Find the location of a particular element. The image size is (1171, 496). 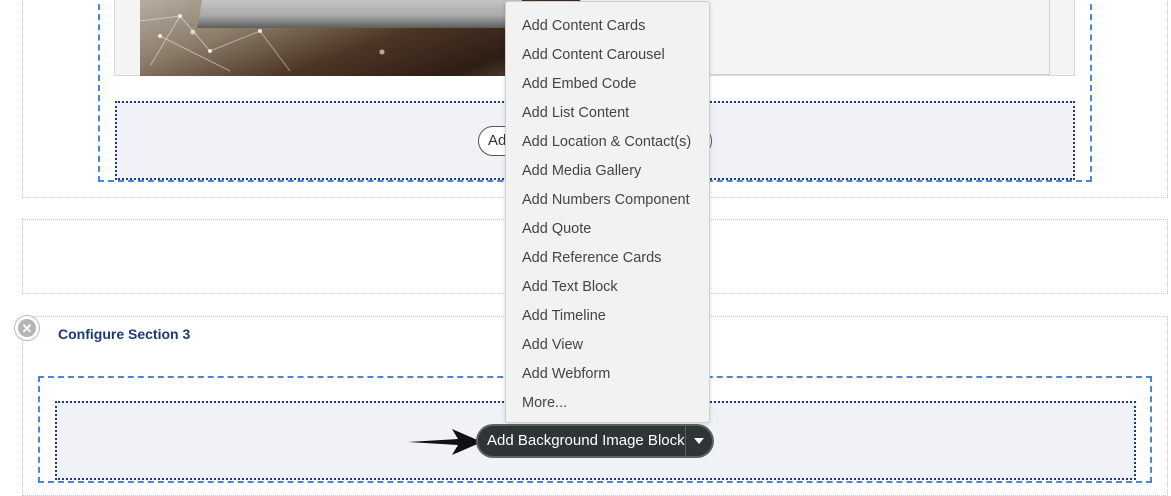

remove-section-button: ✕ is located at coordinates (27, 328).